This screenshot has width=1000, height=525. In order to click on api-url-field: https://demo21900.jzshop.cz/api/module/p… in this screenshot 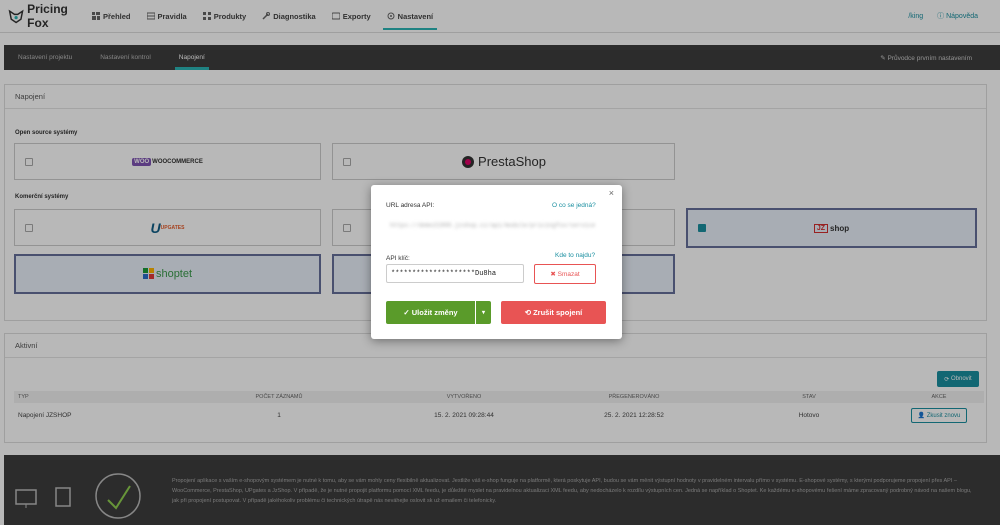, I will do `click(490, 225)`.